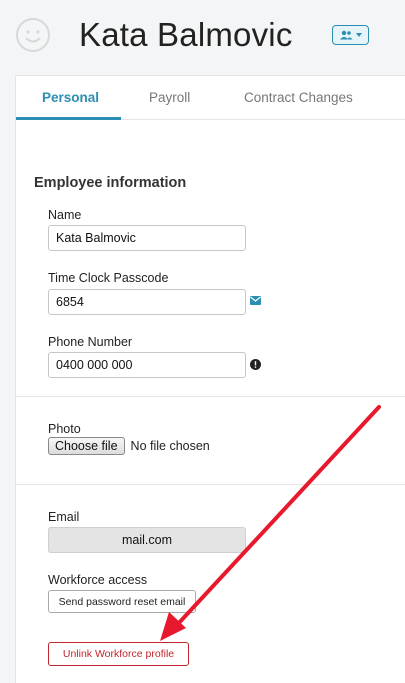  Describe the element at coordinates (98, 580) in the screenshot. I see `workforce-access-label: Workforce access` at that location.